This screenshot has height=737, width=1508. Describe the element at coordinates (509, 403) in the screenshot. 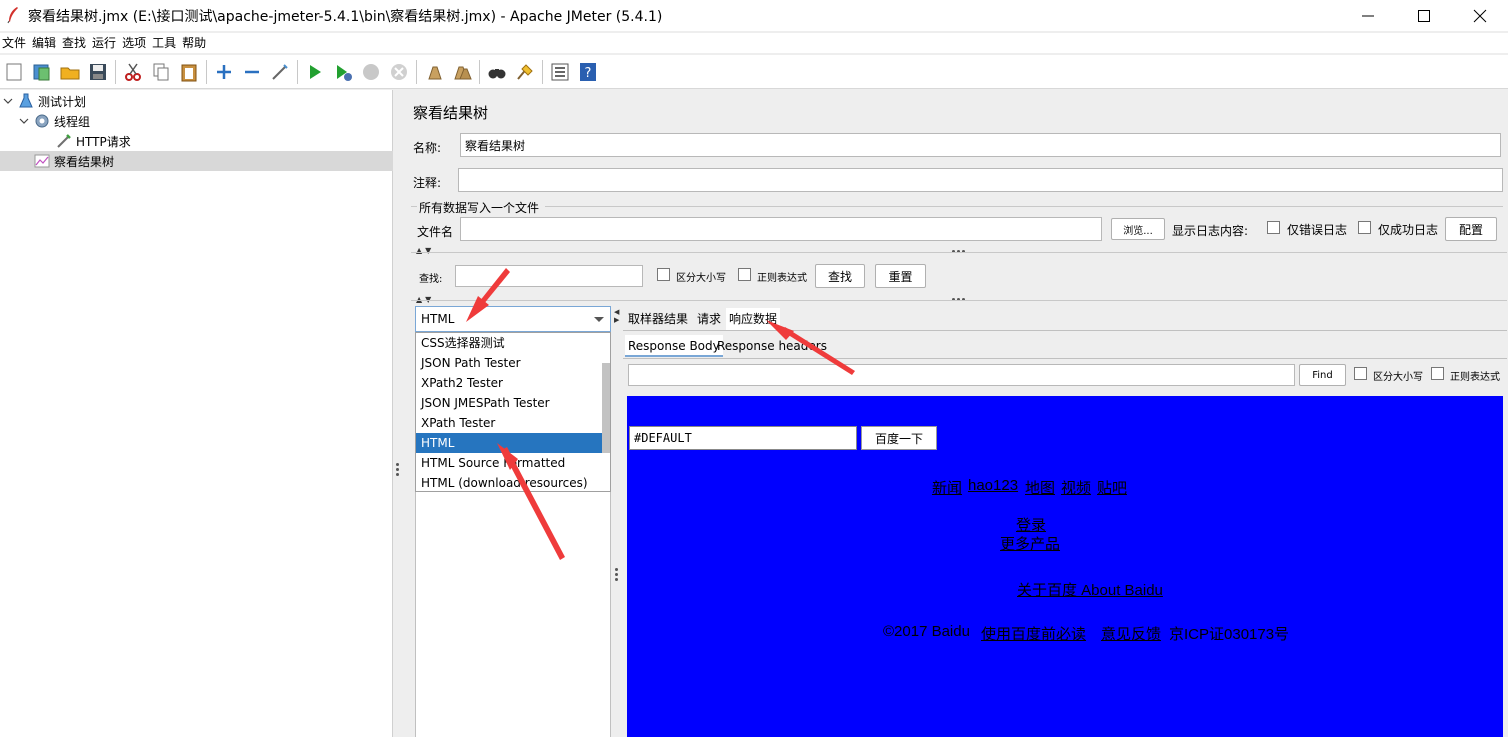

I see `renderer-option: JSON JMESPath Tester` at that location.